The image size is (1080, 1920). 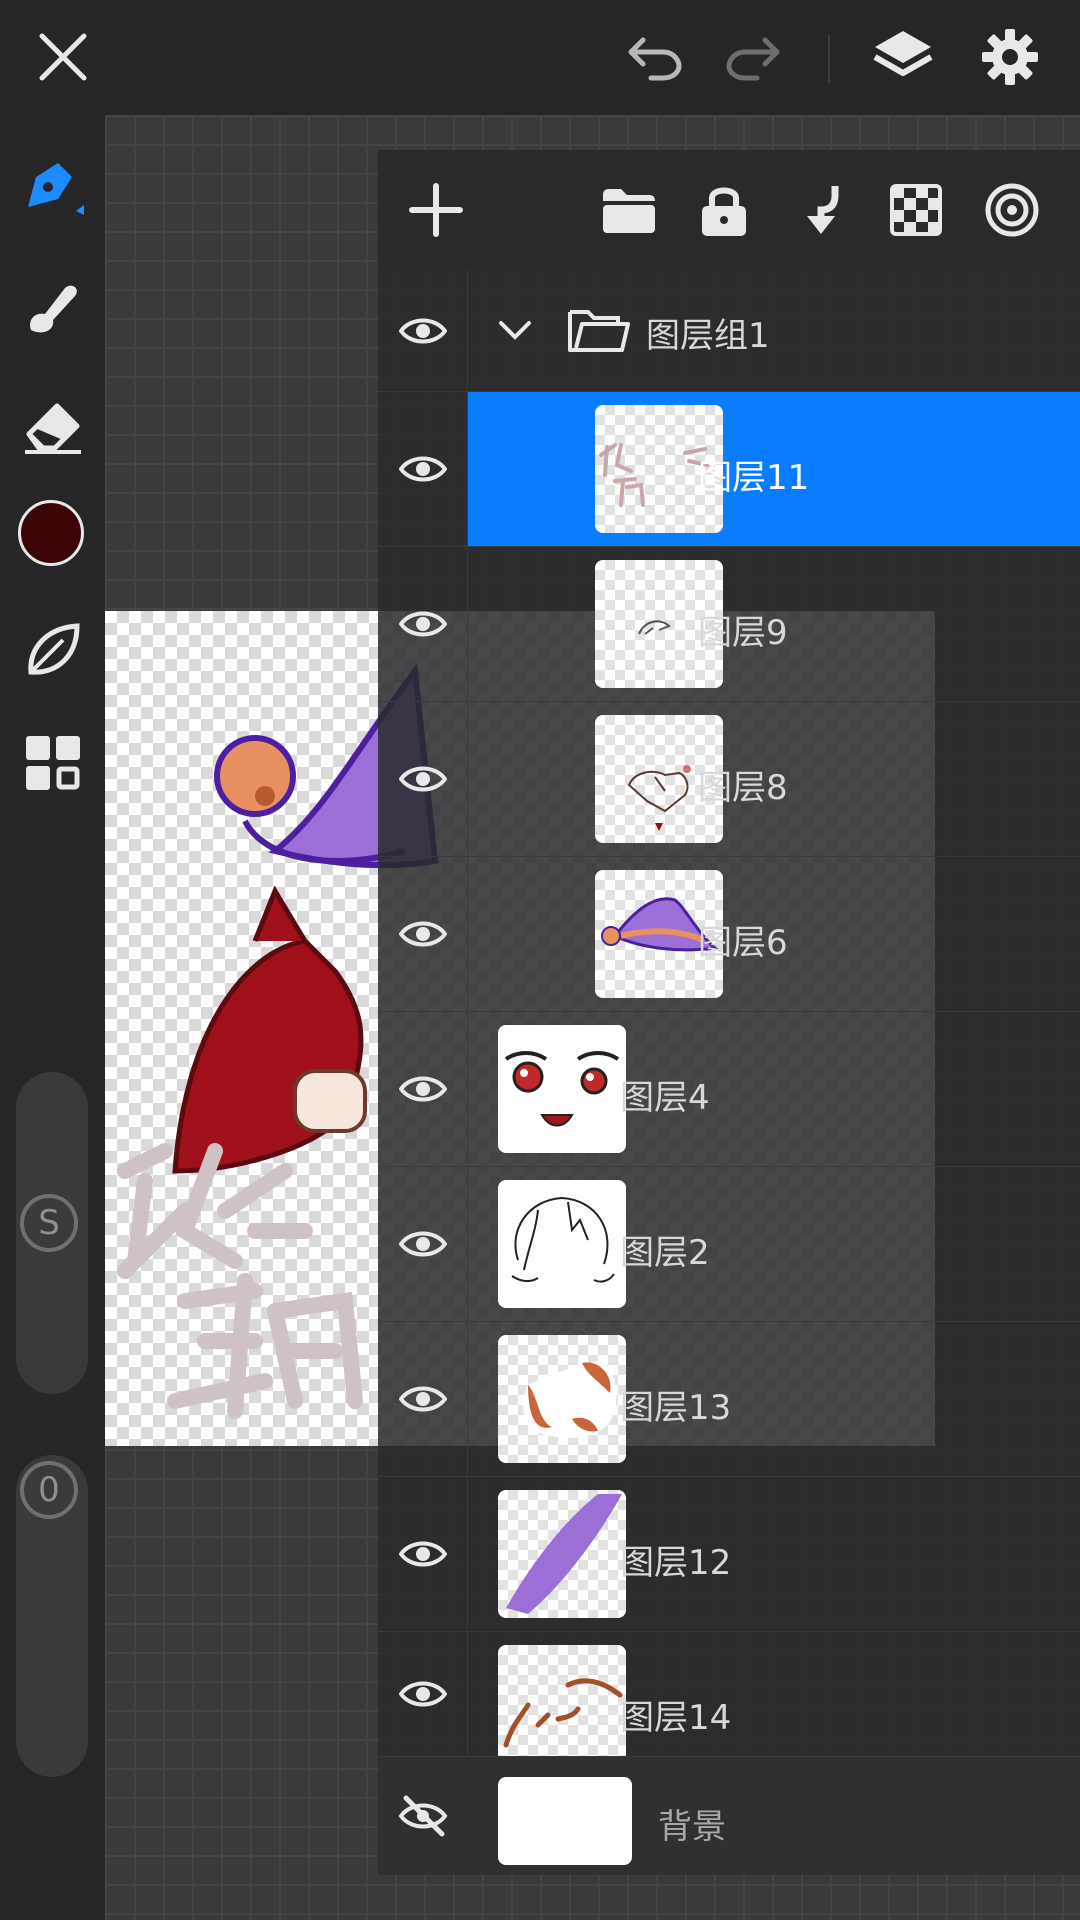 I want to click on smudge-tool-button, so click(x=52, y=307).